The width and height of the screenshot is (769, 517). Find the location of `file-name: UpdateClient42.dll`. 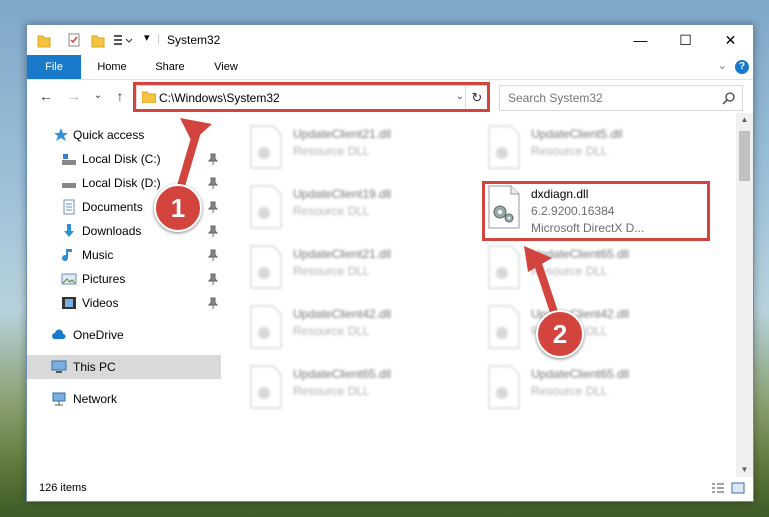

file-name: UpdateClient42.dll is located at coordinates (342, 314).